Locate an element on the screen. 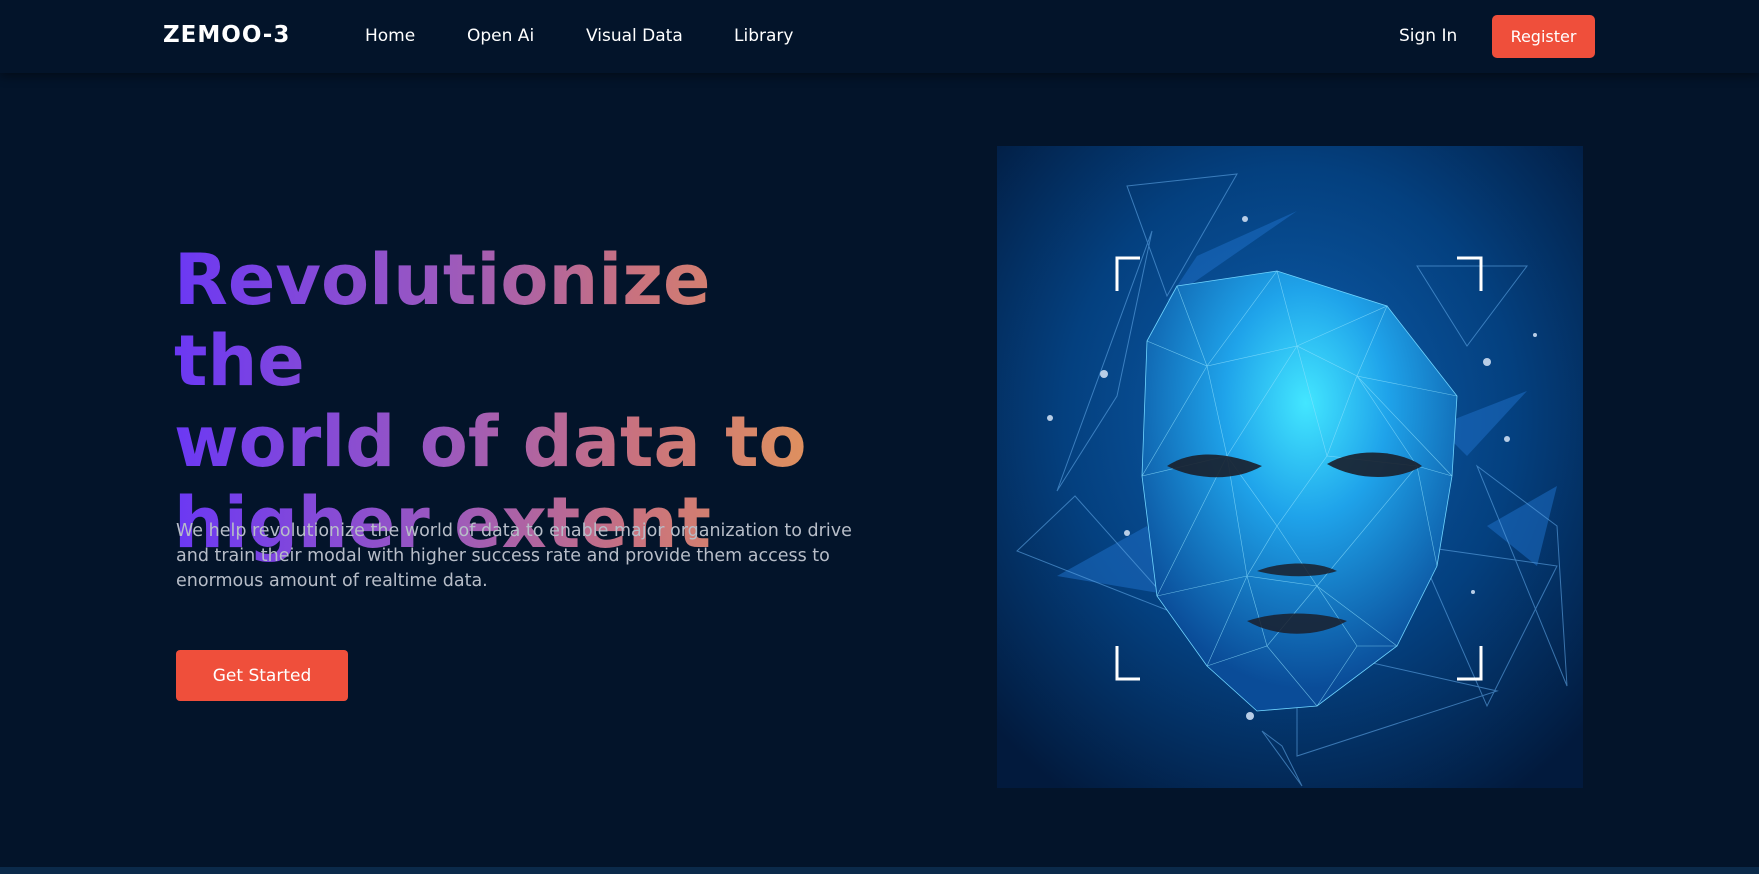 The height and width of the screenshot is (874, 1759). register-button: Register is located at coordinates (1543, 36).